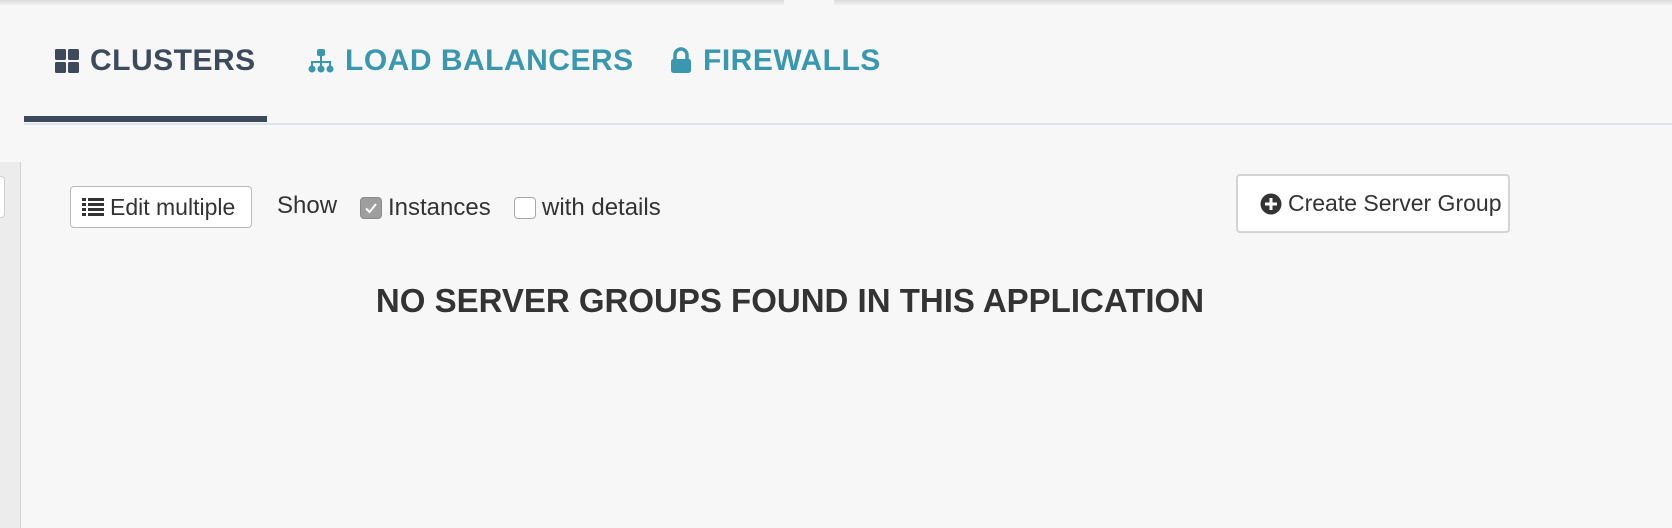 This screenshot has height=528, width=1672. I want to click on tab-clusters: CLUSTERS, so click(155, 61).